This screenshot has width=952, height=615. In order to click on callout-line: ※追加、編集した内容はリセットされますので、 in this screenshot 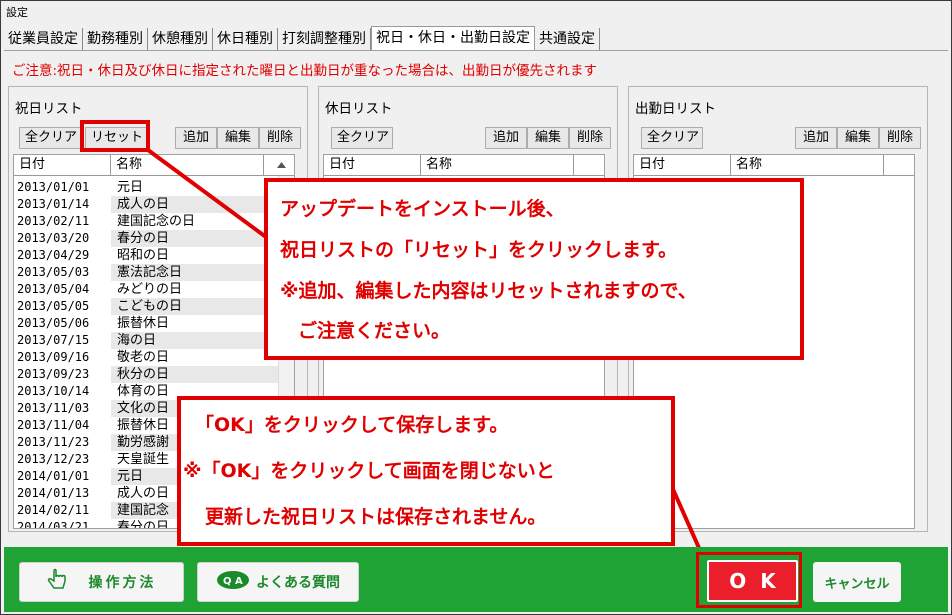, I will do `click(488, 291)`.